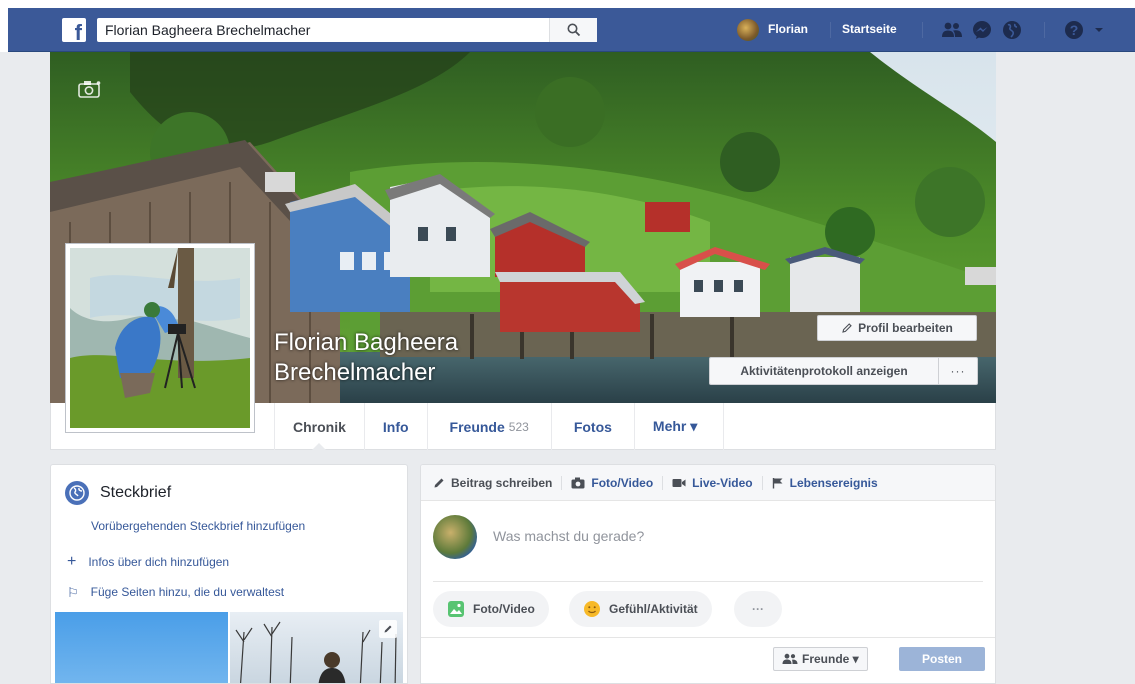  I want to click on tab-friends: Freunde 523, so click(490, 426).